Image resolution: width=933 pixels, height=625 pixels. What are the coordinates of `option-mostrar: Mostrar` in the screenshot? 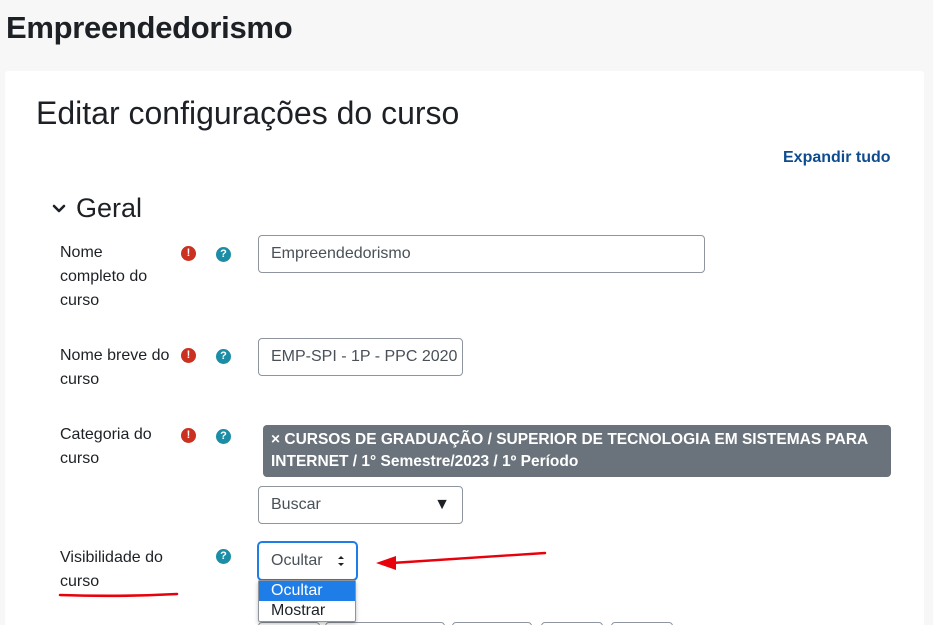 It's located at (307, 611).